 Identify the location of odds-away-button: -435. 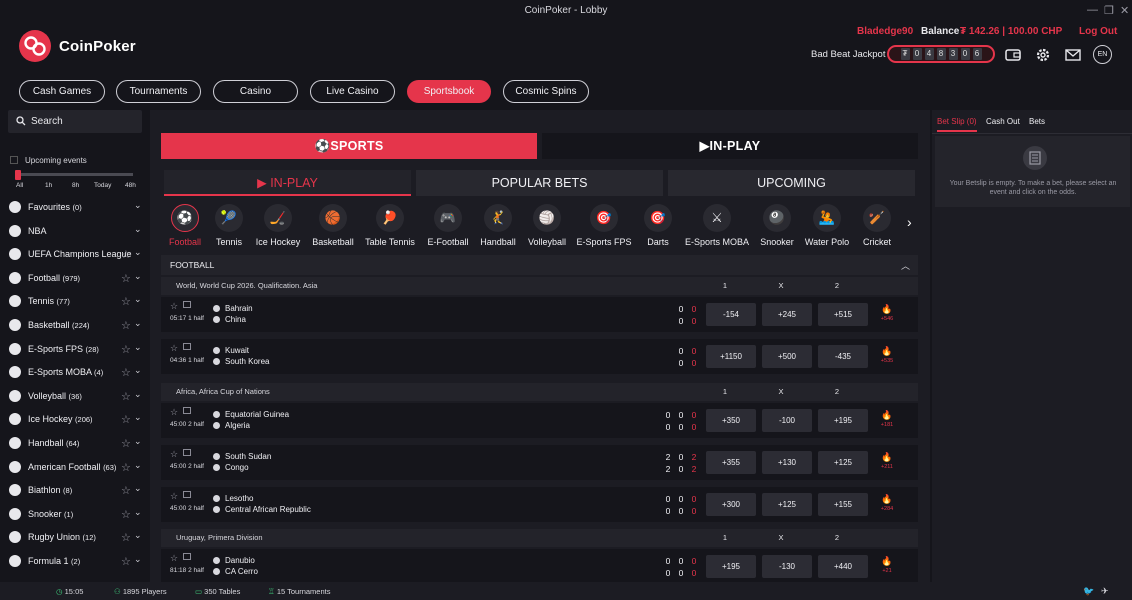
(843, 356).